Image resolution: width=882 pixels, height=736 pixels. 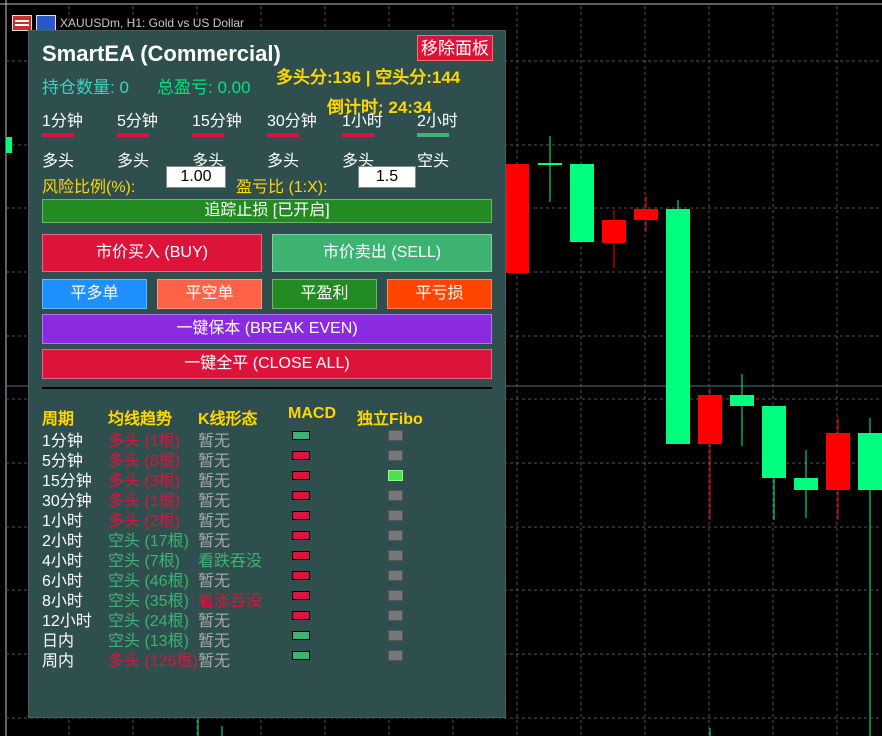 What do you see at coordinates (272, 498) in the screenshot?
I see `table-row: 30分钟 多头 (1根) 暂无` at bounding box center [272, 498].